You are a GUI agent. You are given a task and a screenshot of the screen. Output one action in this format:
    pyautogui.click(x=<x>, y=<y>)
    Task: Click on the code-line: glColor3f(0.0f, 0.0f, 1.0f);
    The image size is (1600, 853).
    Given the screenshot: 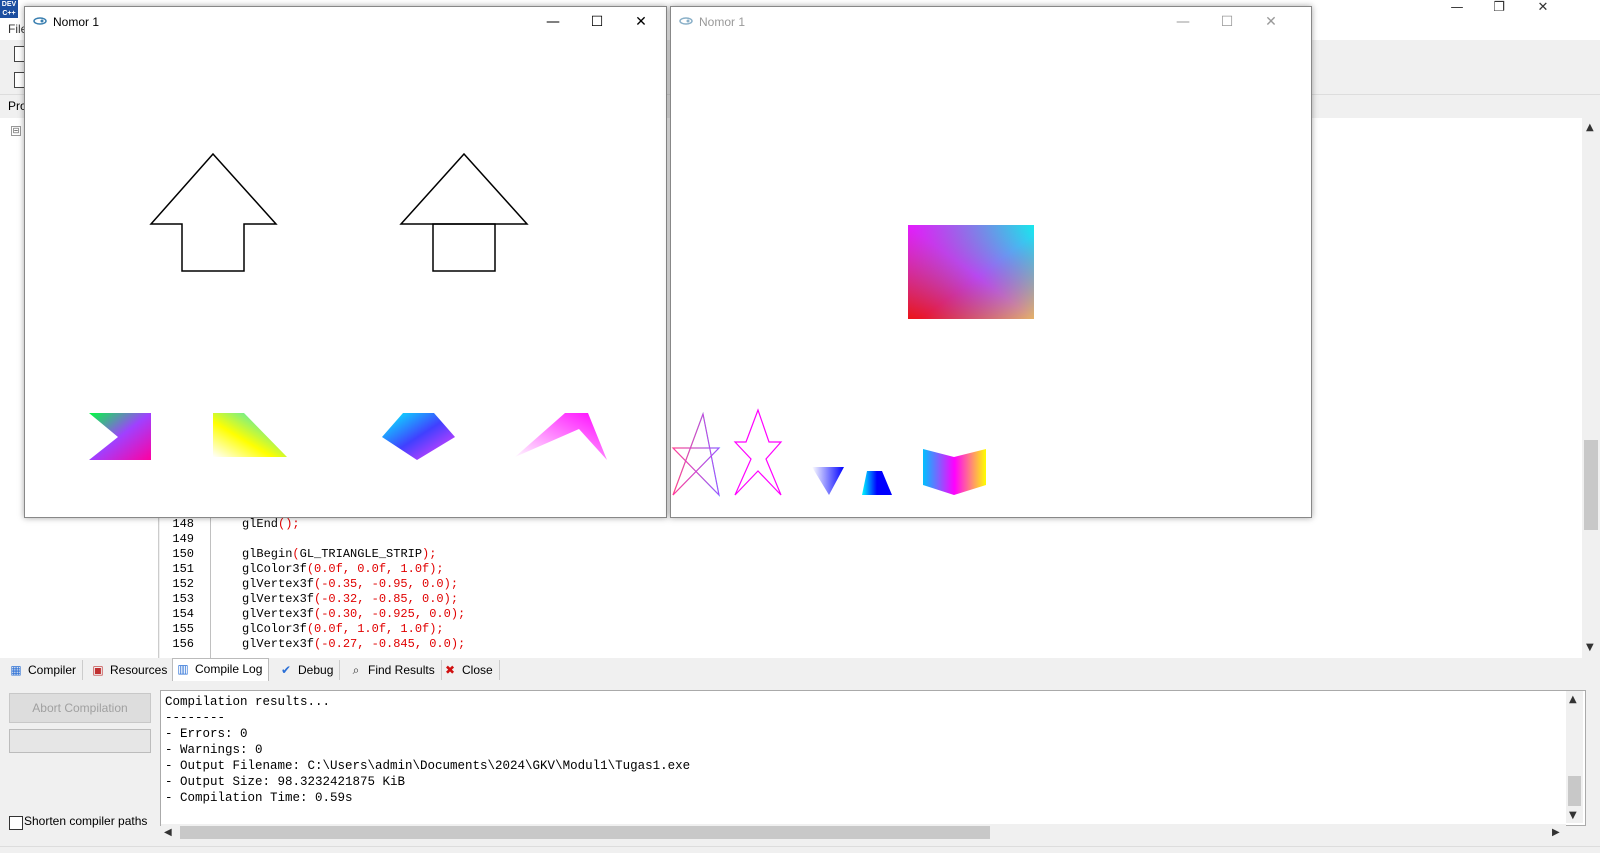 What is the action you would take?
    pyautogui.click(x=343, y=569)
    